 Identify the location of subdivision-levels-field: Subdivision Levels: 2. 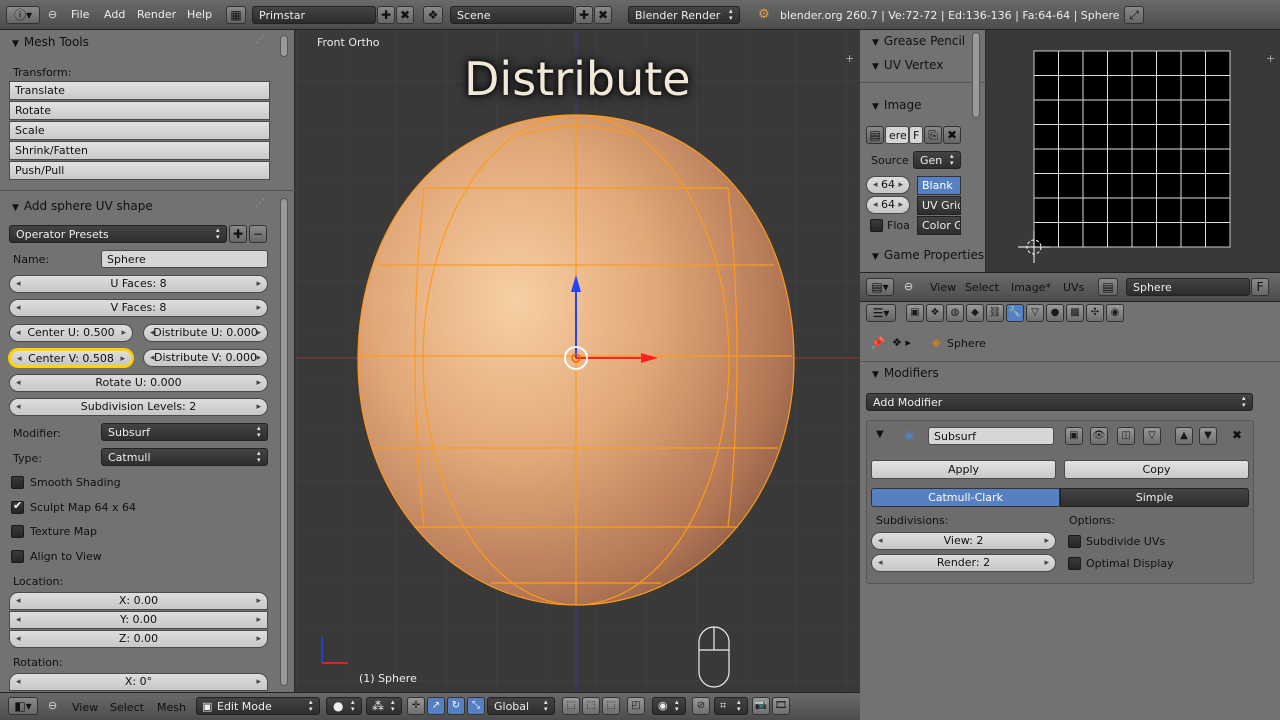
(138, 407).